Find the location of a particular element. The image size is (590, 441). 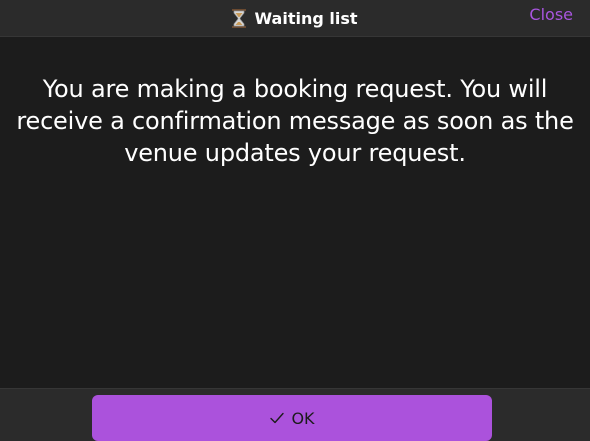

hourglass-icon is located at coordinates (239, 18).